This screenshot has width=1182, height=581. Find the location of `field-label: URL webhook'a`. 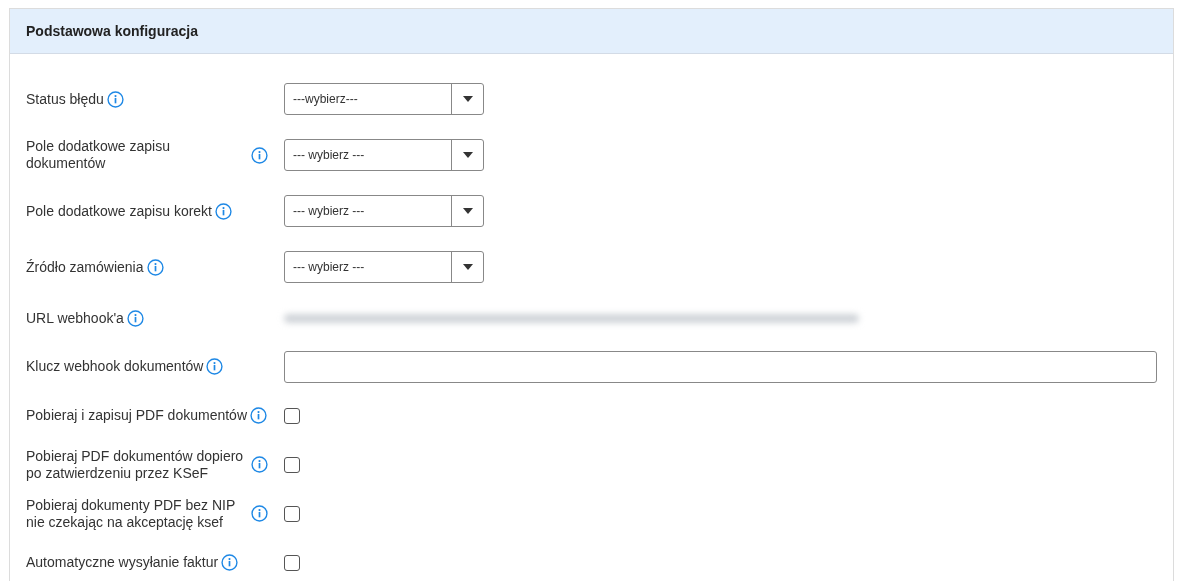

field-label: URL webhook'a is located at coordinates (75, 318).